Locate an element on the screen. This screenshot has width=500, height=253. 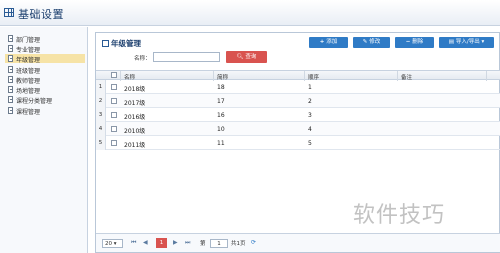
sidebar-item-label: 专业管理 is located at coordinates (28, 50).